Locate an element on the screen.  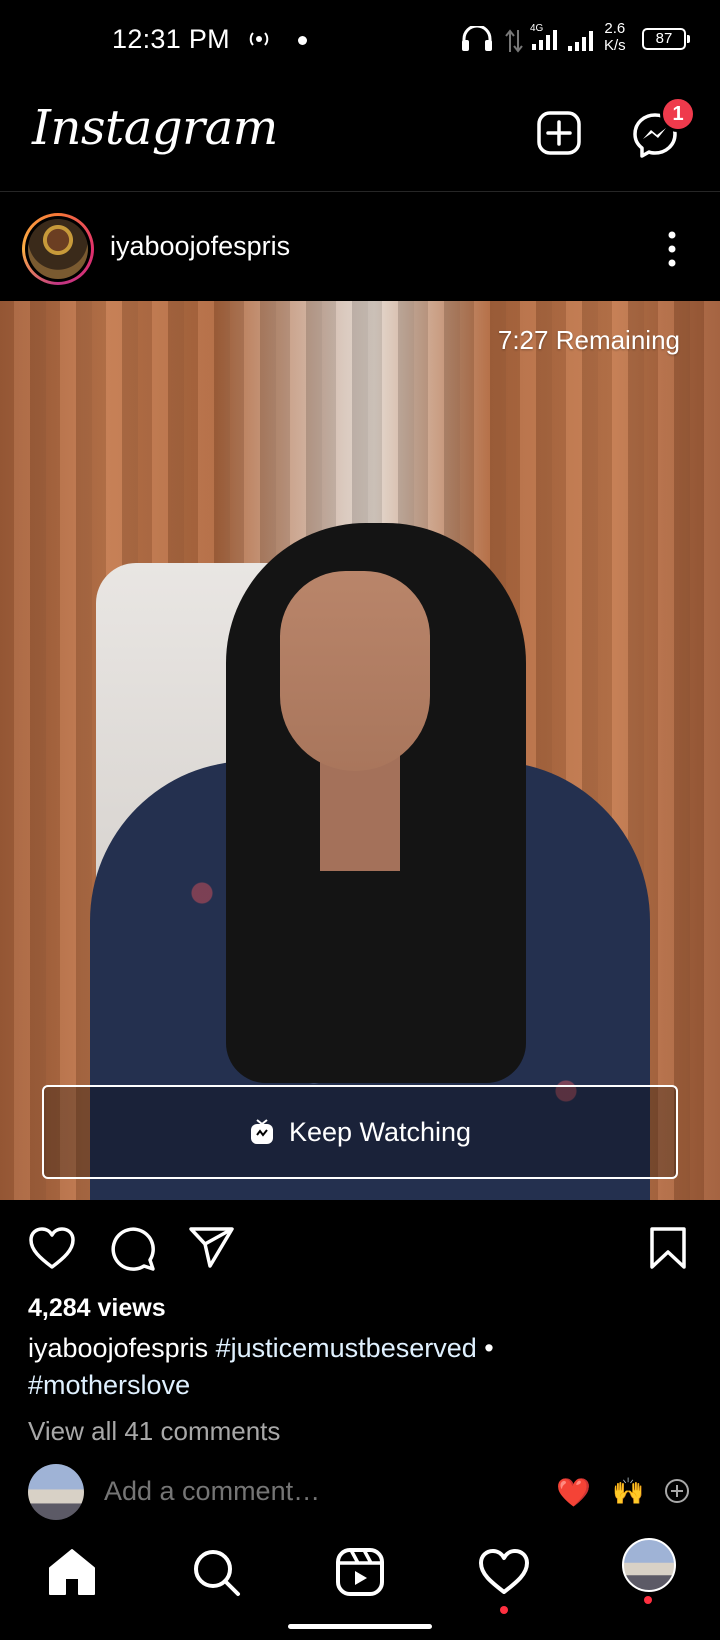
headset-icon is located at coordinates (477, 38).